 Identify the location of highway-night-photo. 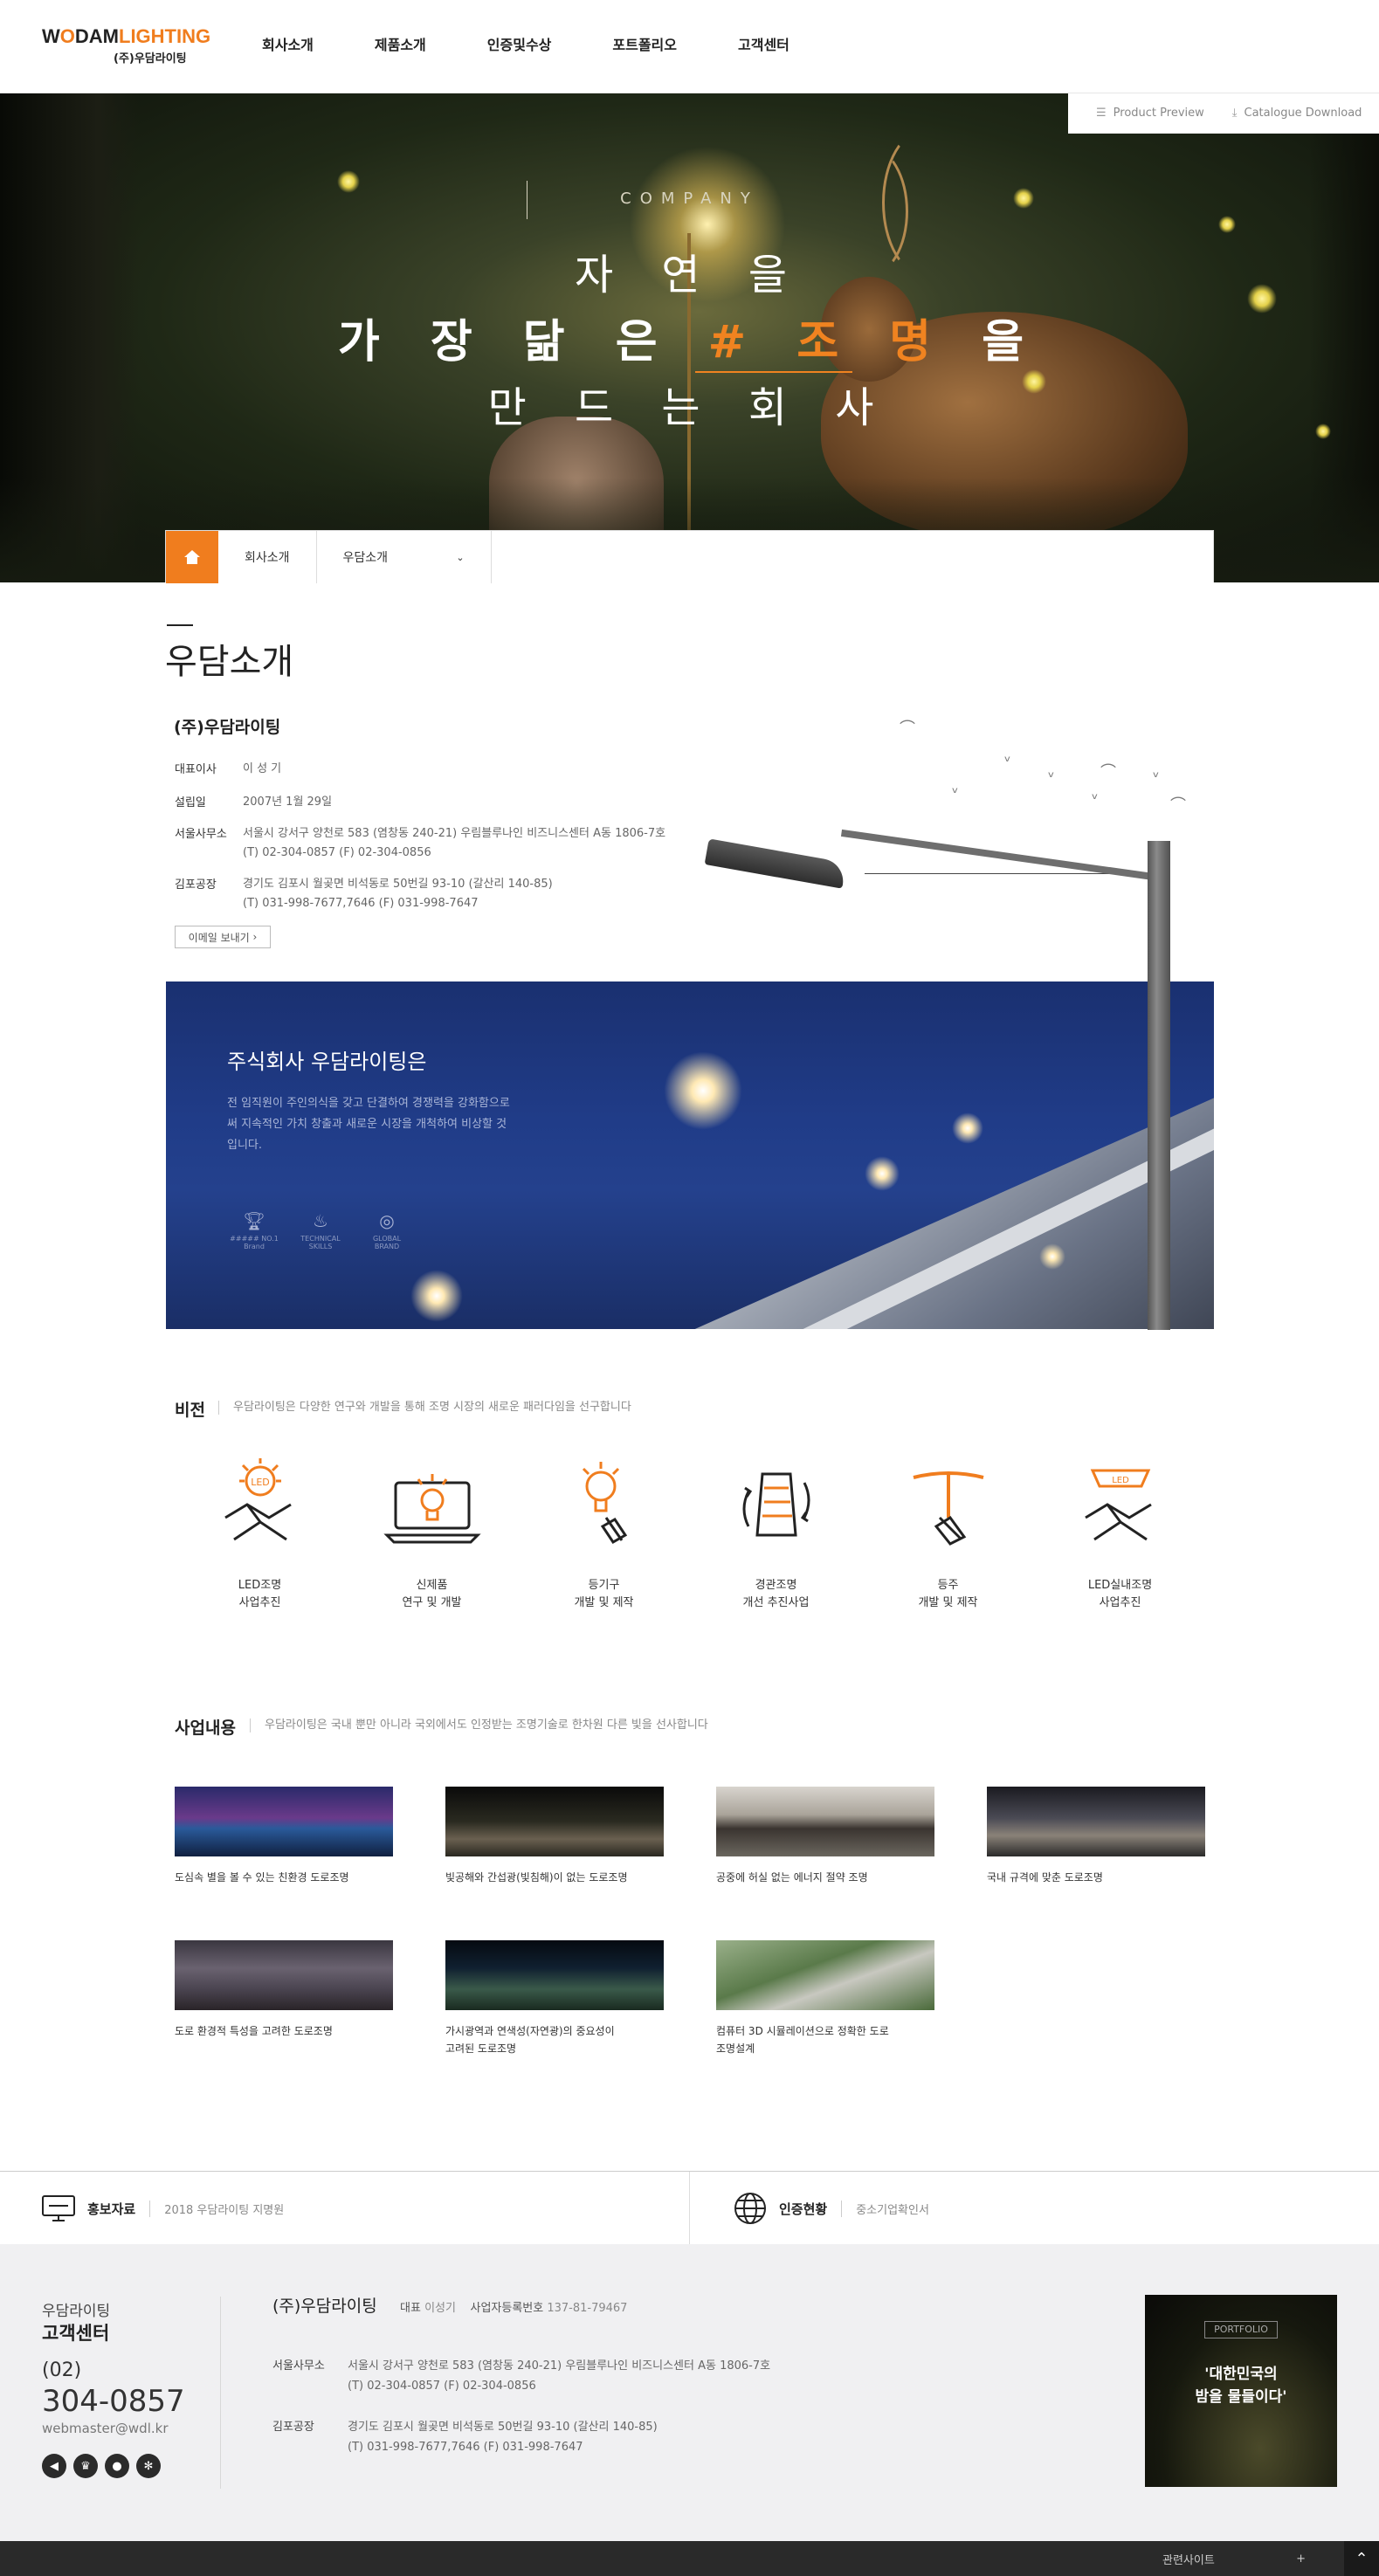
(1096, 1821).